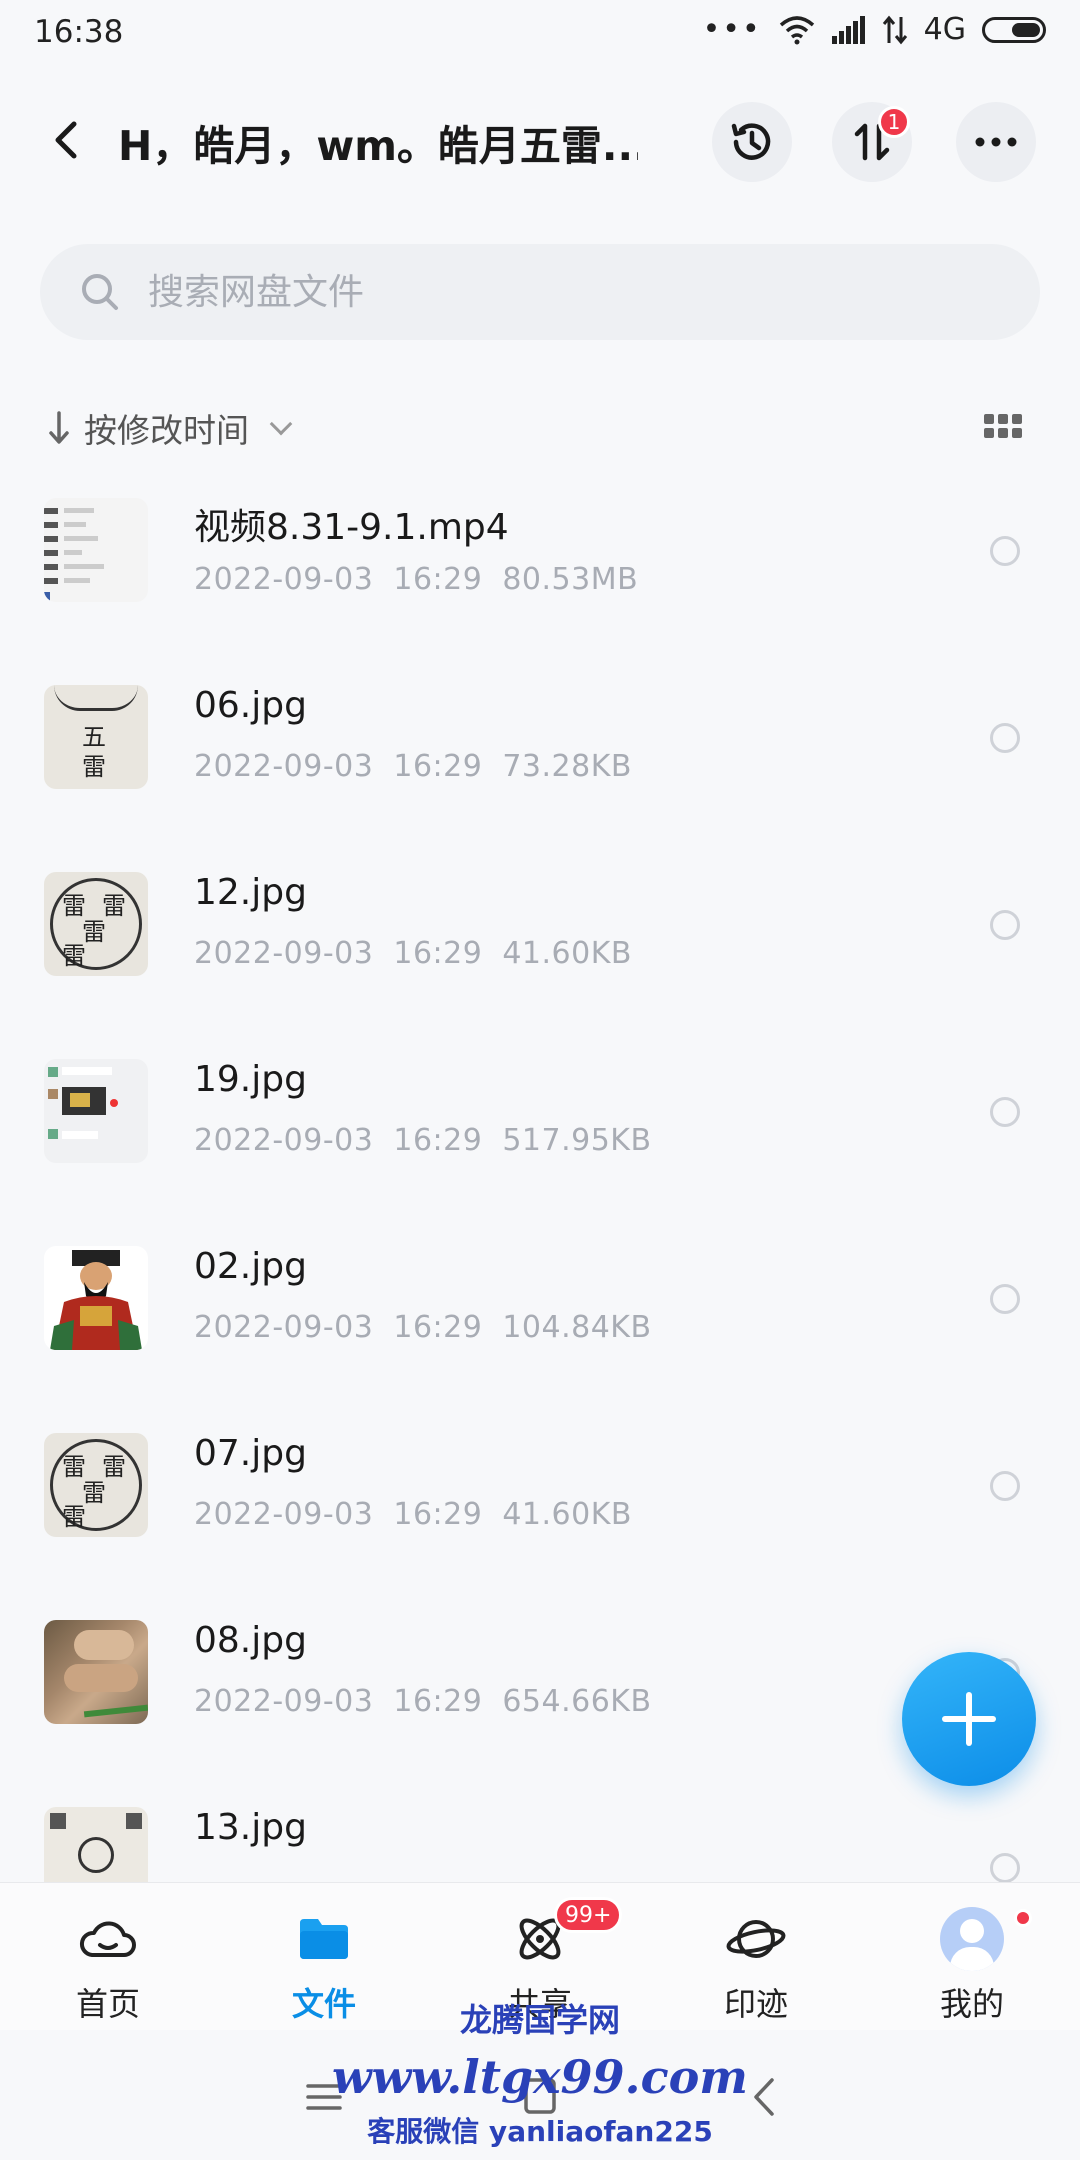 This screenshot has width=1080, height=2160. I want to click on back-button, so click(68, 140).